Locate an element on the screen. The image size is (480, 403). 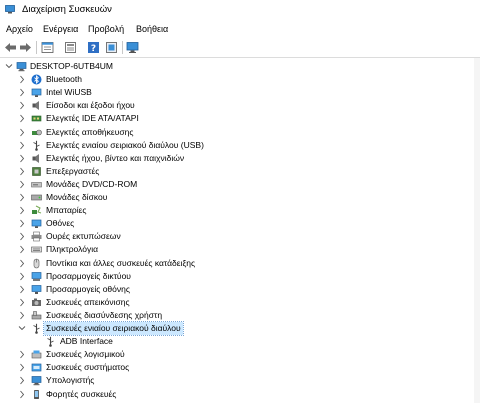
menu-help: Βοήθεια is located at coordinates (152, 29).